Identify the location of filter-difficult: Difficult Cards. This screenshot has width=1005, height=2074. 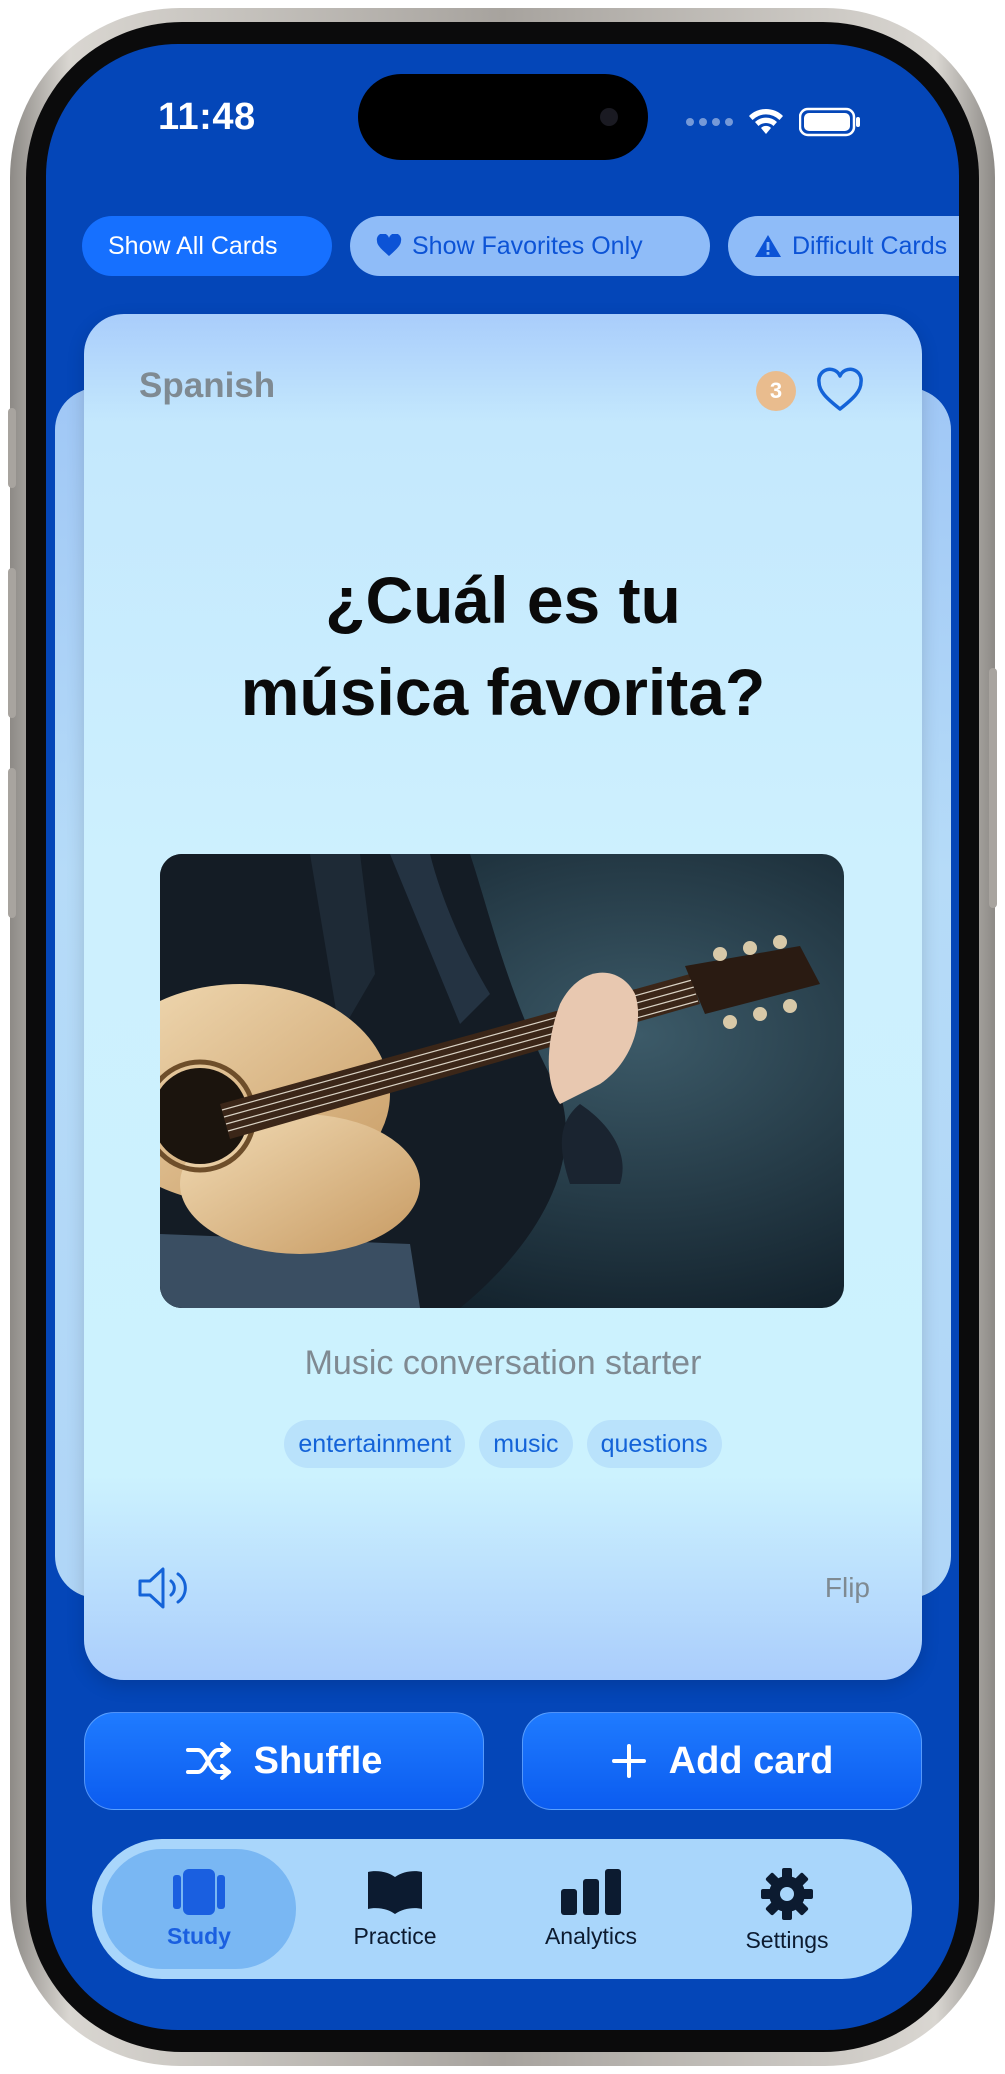
(843, 246).